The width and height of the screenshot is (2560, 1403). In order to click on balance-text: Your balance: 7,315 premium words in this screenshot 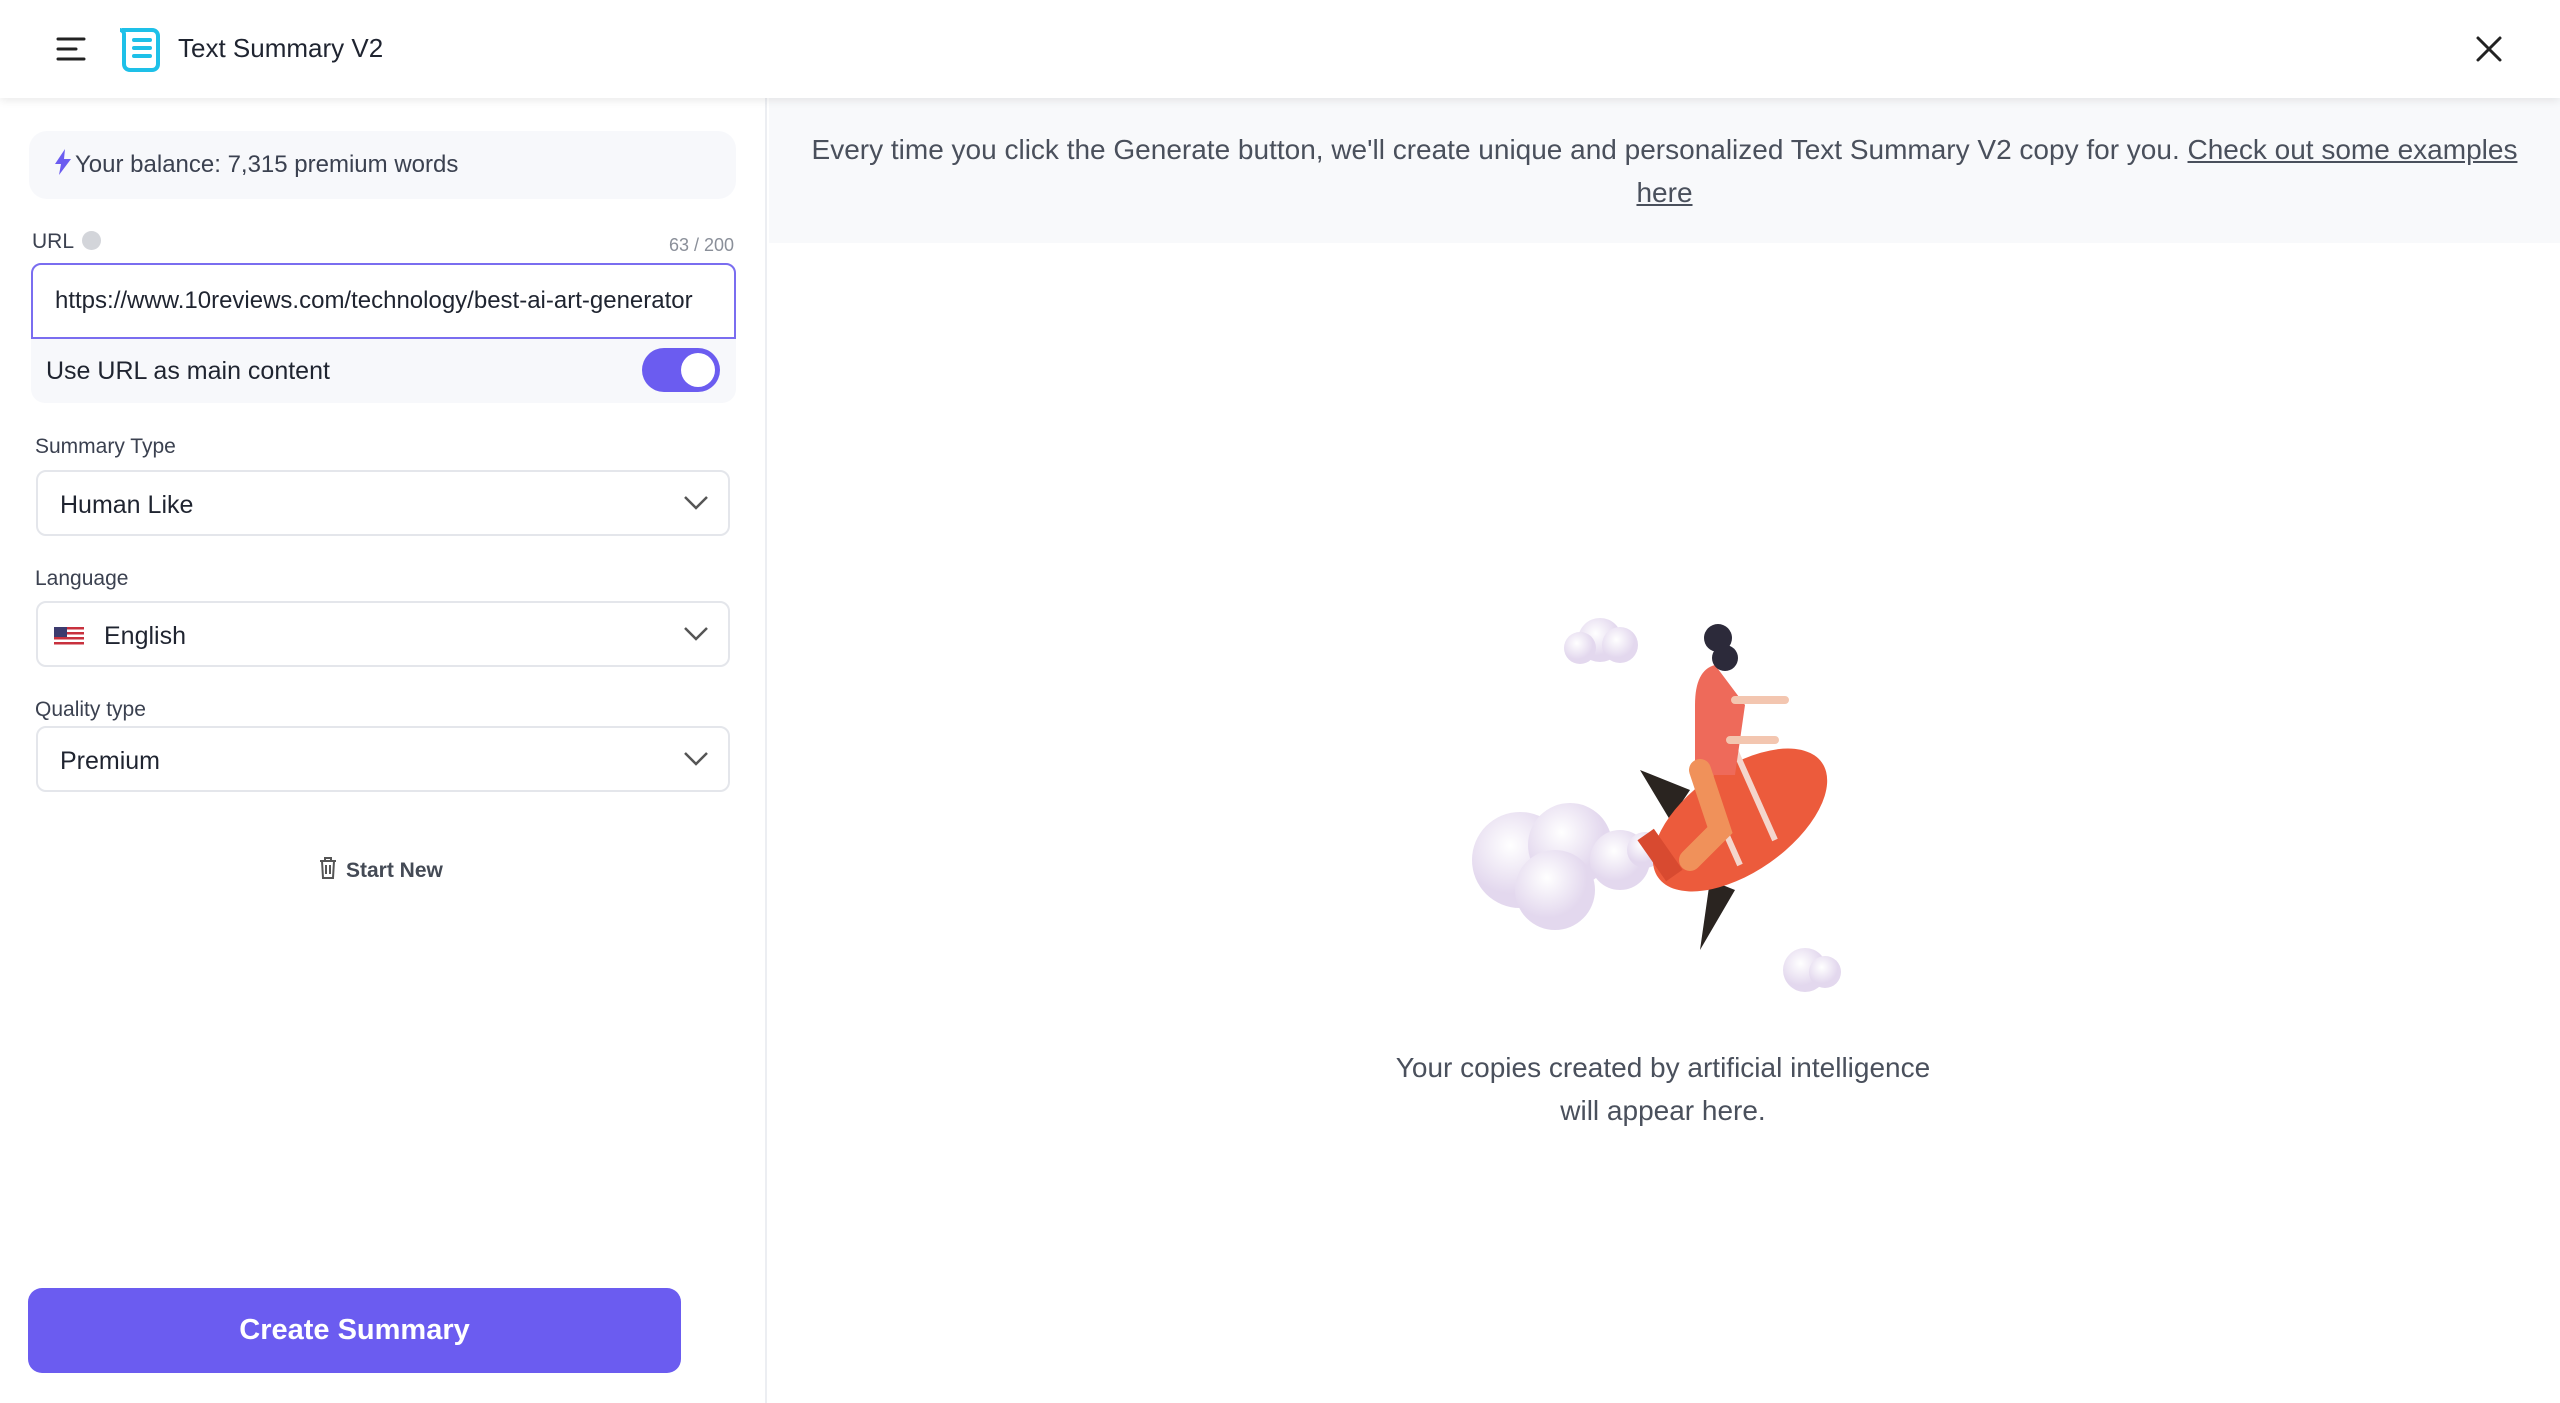, I will do `click(267, 164)`.